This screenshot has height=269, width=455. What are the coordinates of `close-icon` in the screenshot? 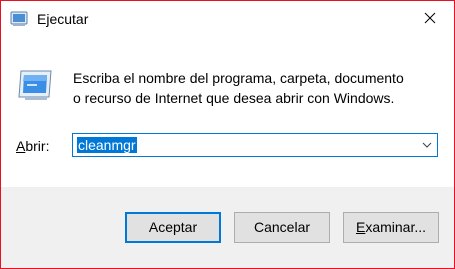 It's located at (430, 18).